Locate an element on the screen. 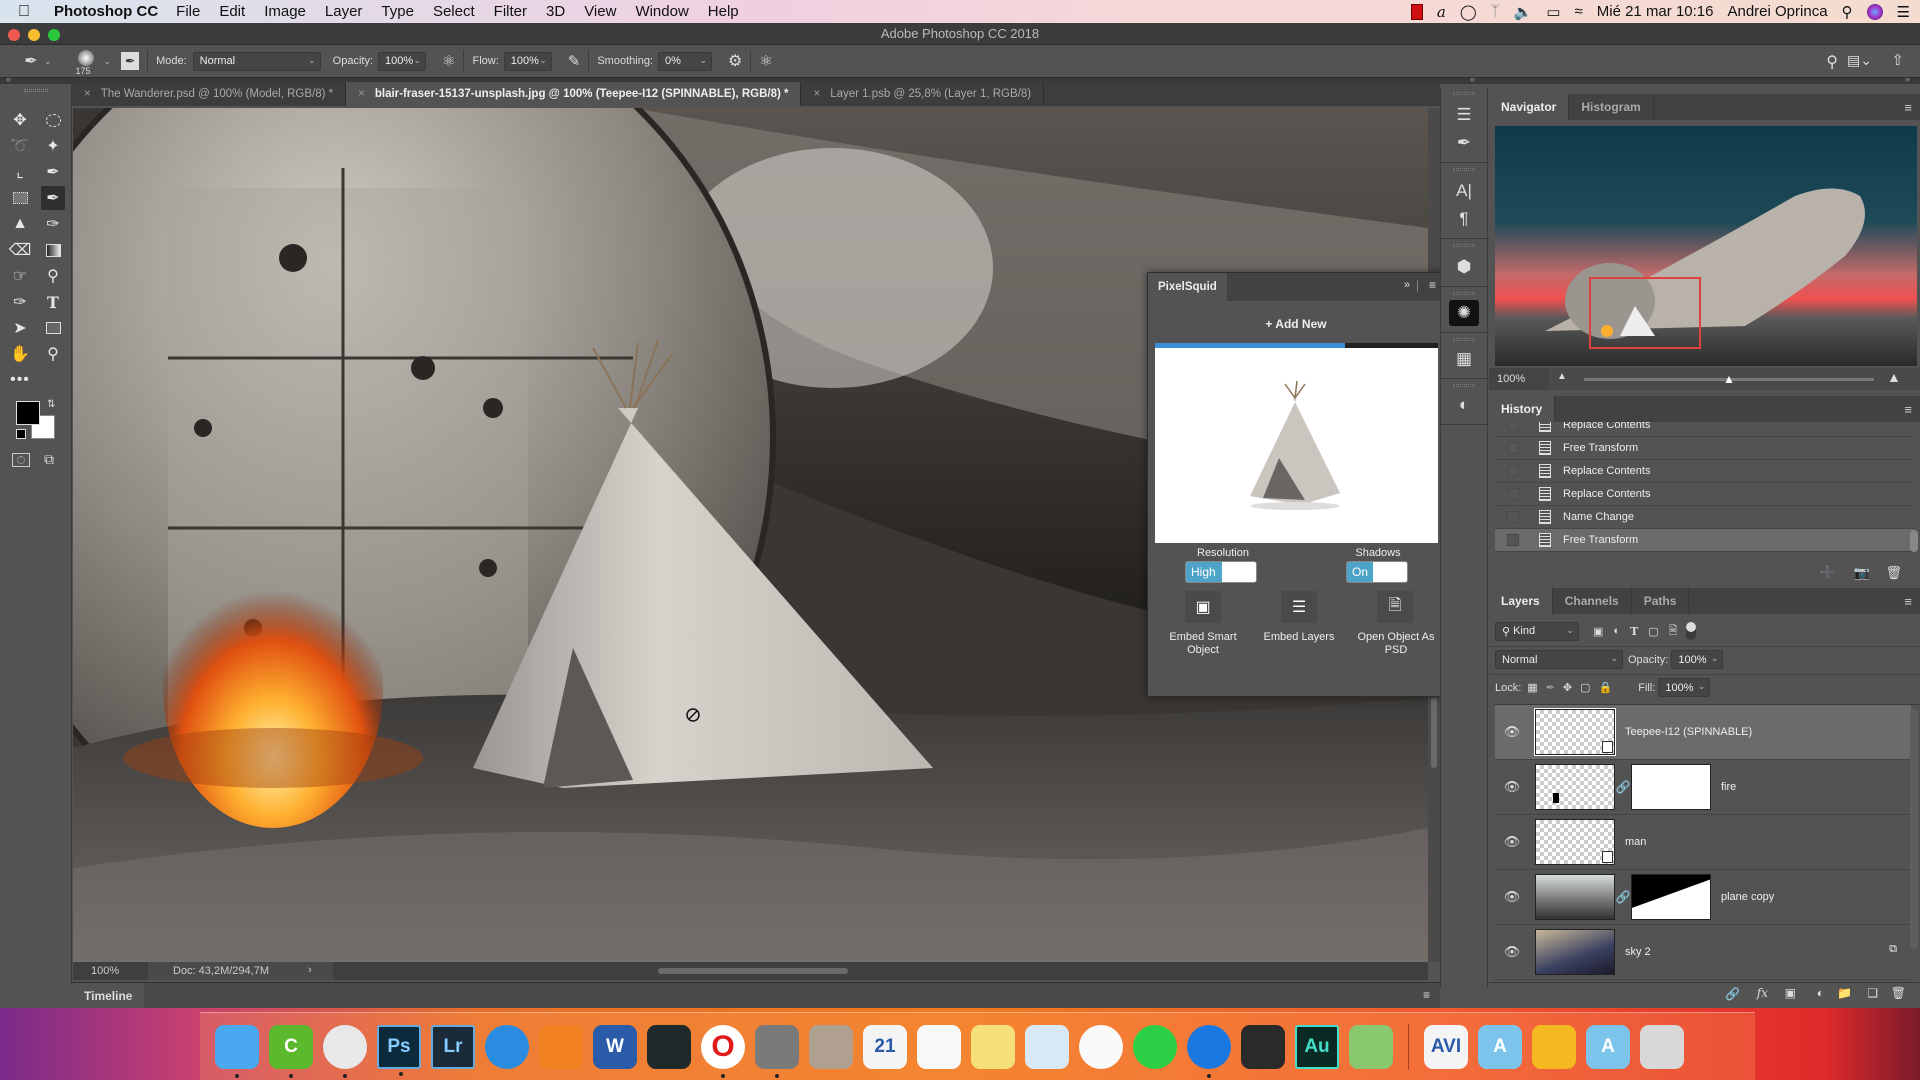 The image size is (1920, 1080). dock-app-notes is located at coordinates (993, 1046).